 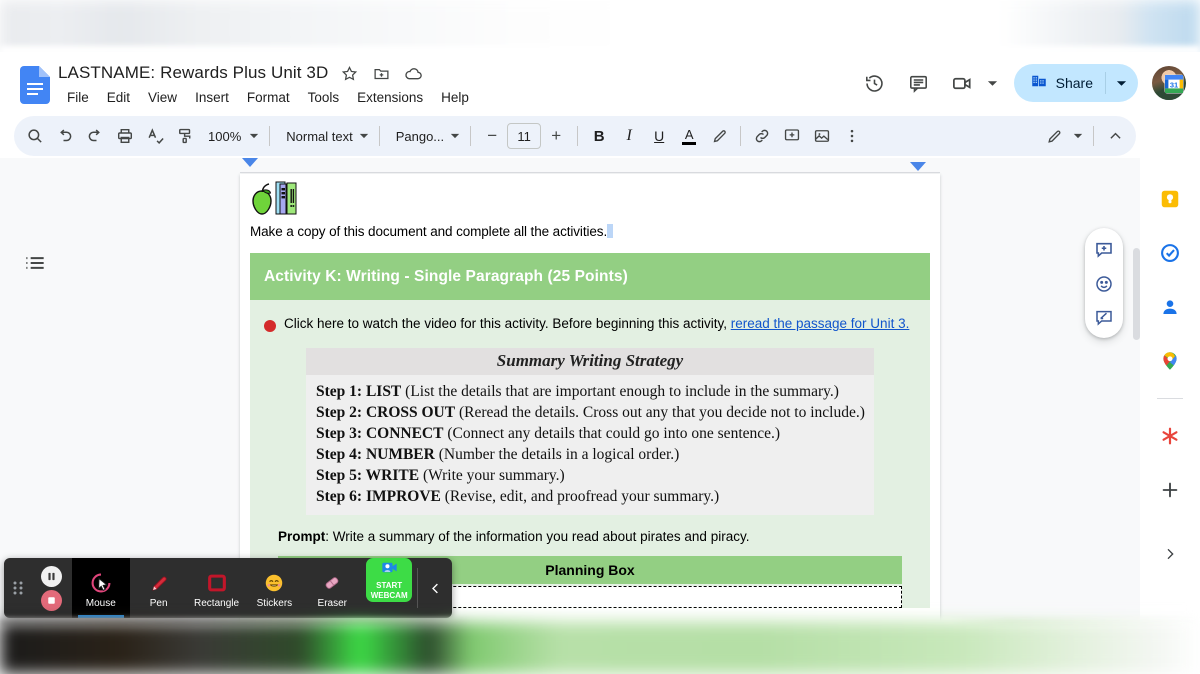 I want to click on reread-passage-link: reread the passage for Unit 3., so click(x=820, y=323).